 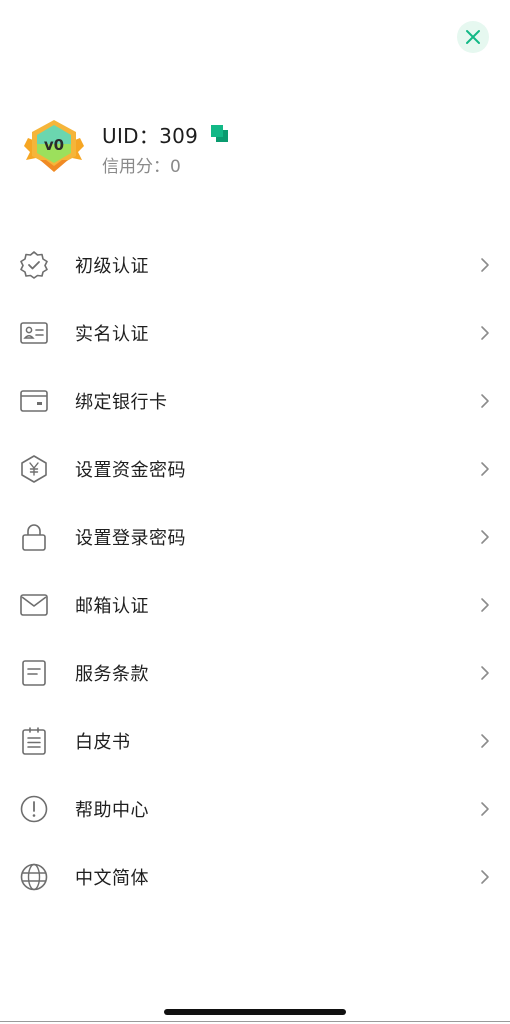 What do you see at coordinates (255, 809) in the screenshot?
I see `menu-item-help-center: 帮助中心` at bounding box center [255, 809].